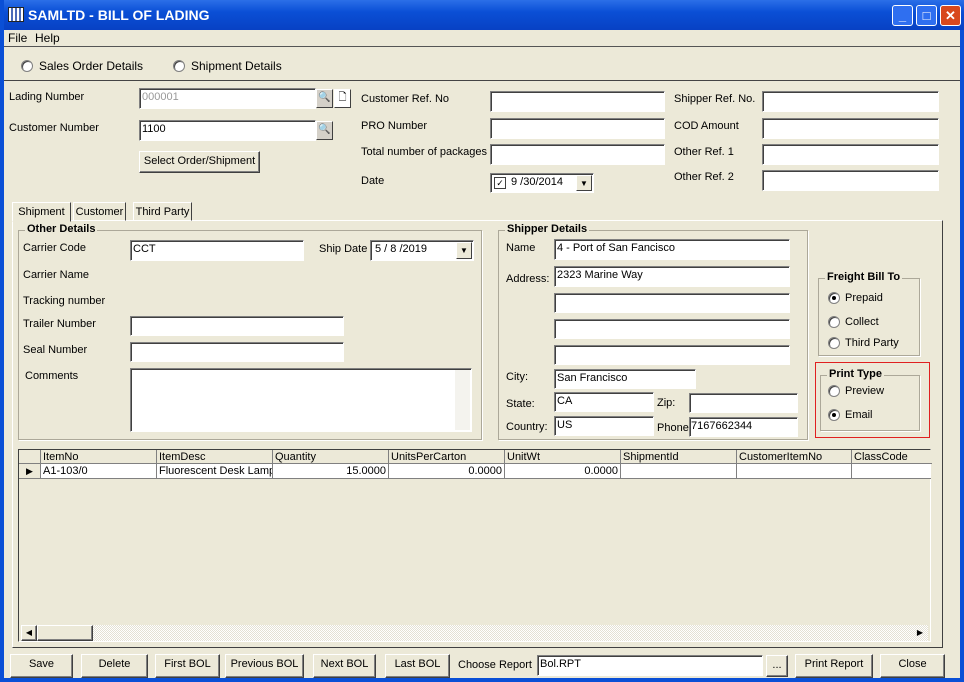 Image resolution: width=964 pixels, height=682 pixels. I want to click on first-bol-button: First BOL, so click(187, 666).